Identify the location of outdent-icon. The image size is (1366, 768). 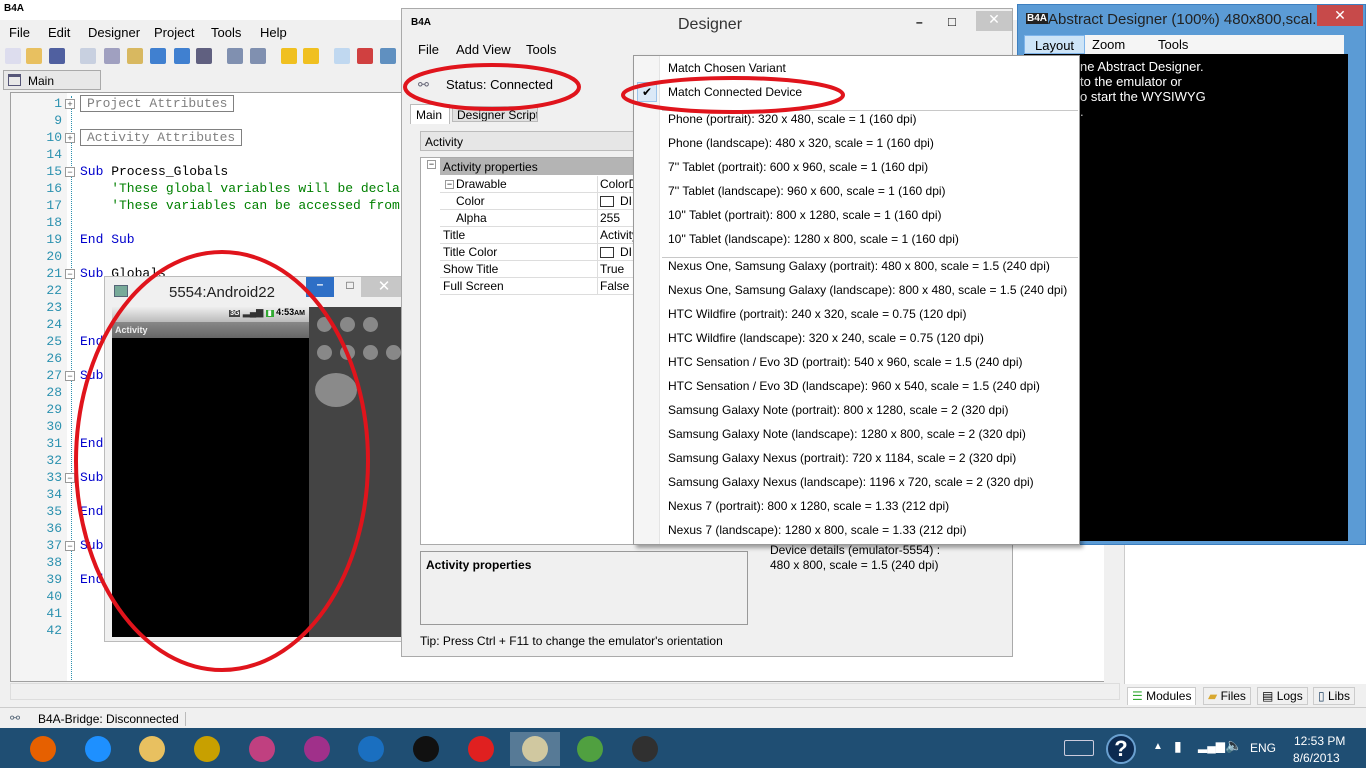
(258, 56).